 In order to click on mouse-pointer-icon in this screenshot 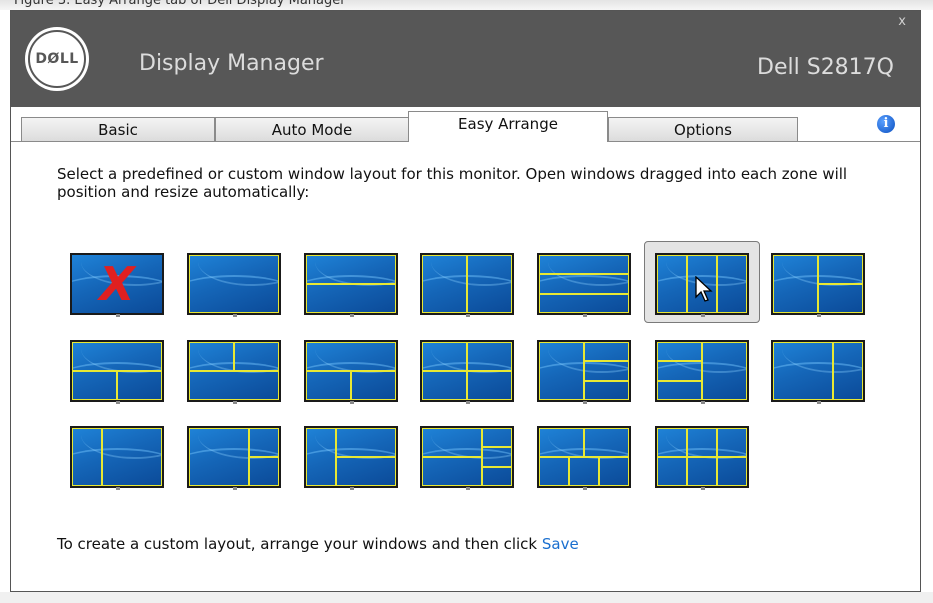, I will do `click(704, 289)`.